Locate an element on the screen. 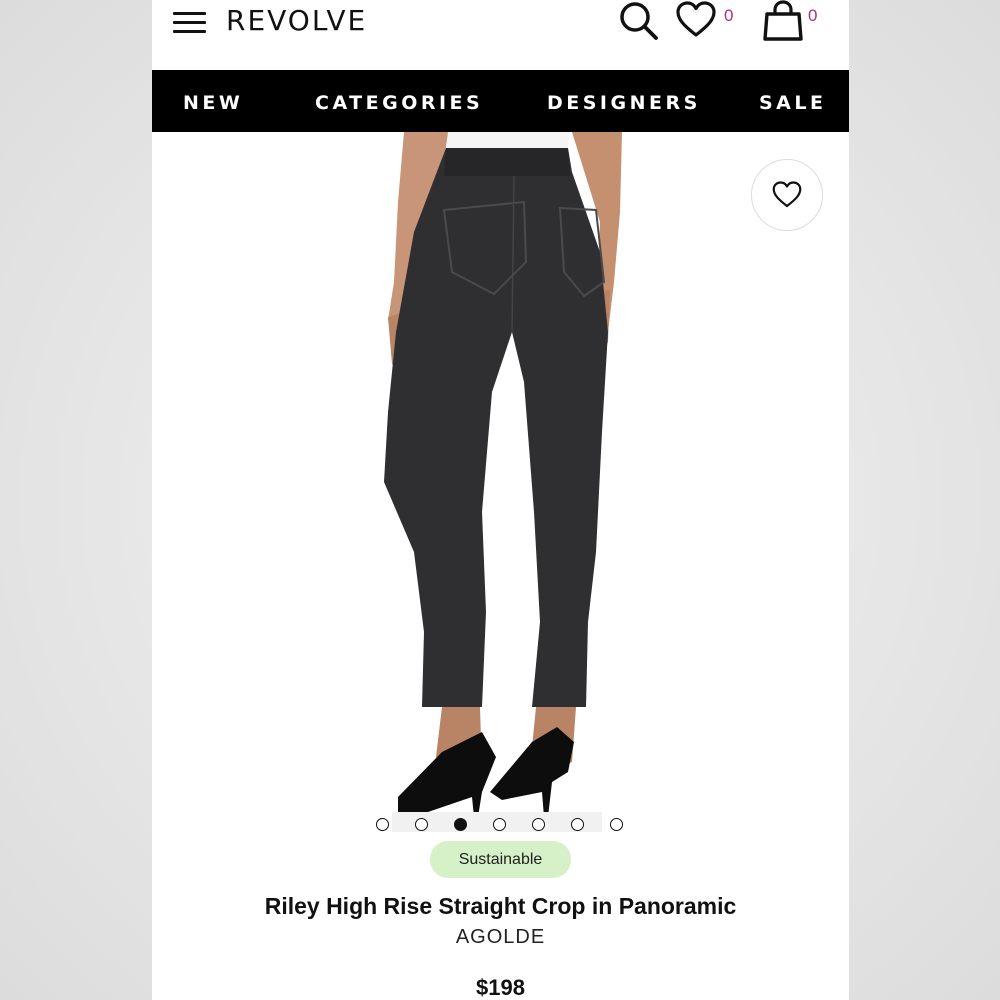 This screenshot has width=1000, height=1000. nav-new: NEW is located at coordinates (213, 103).